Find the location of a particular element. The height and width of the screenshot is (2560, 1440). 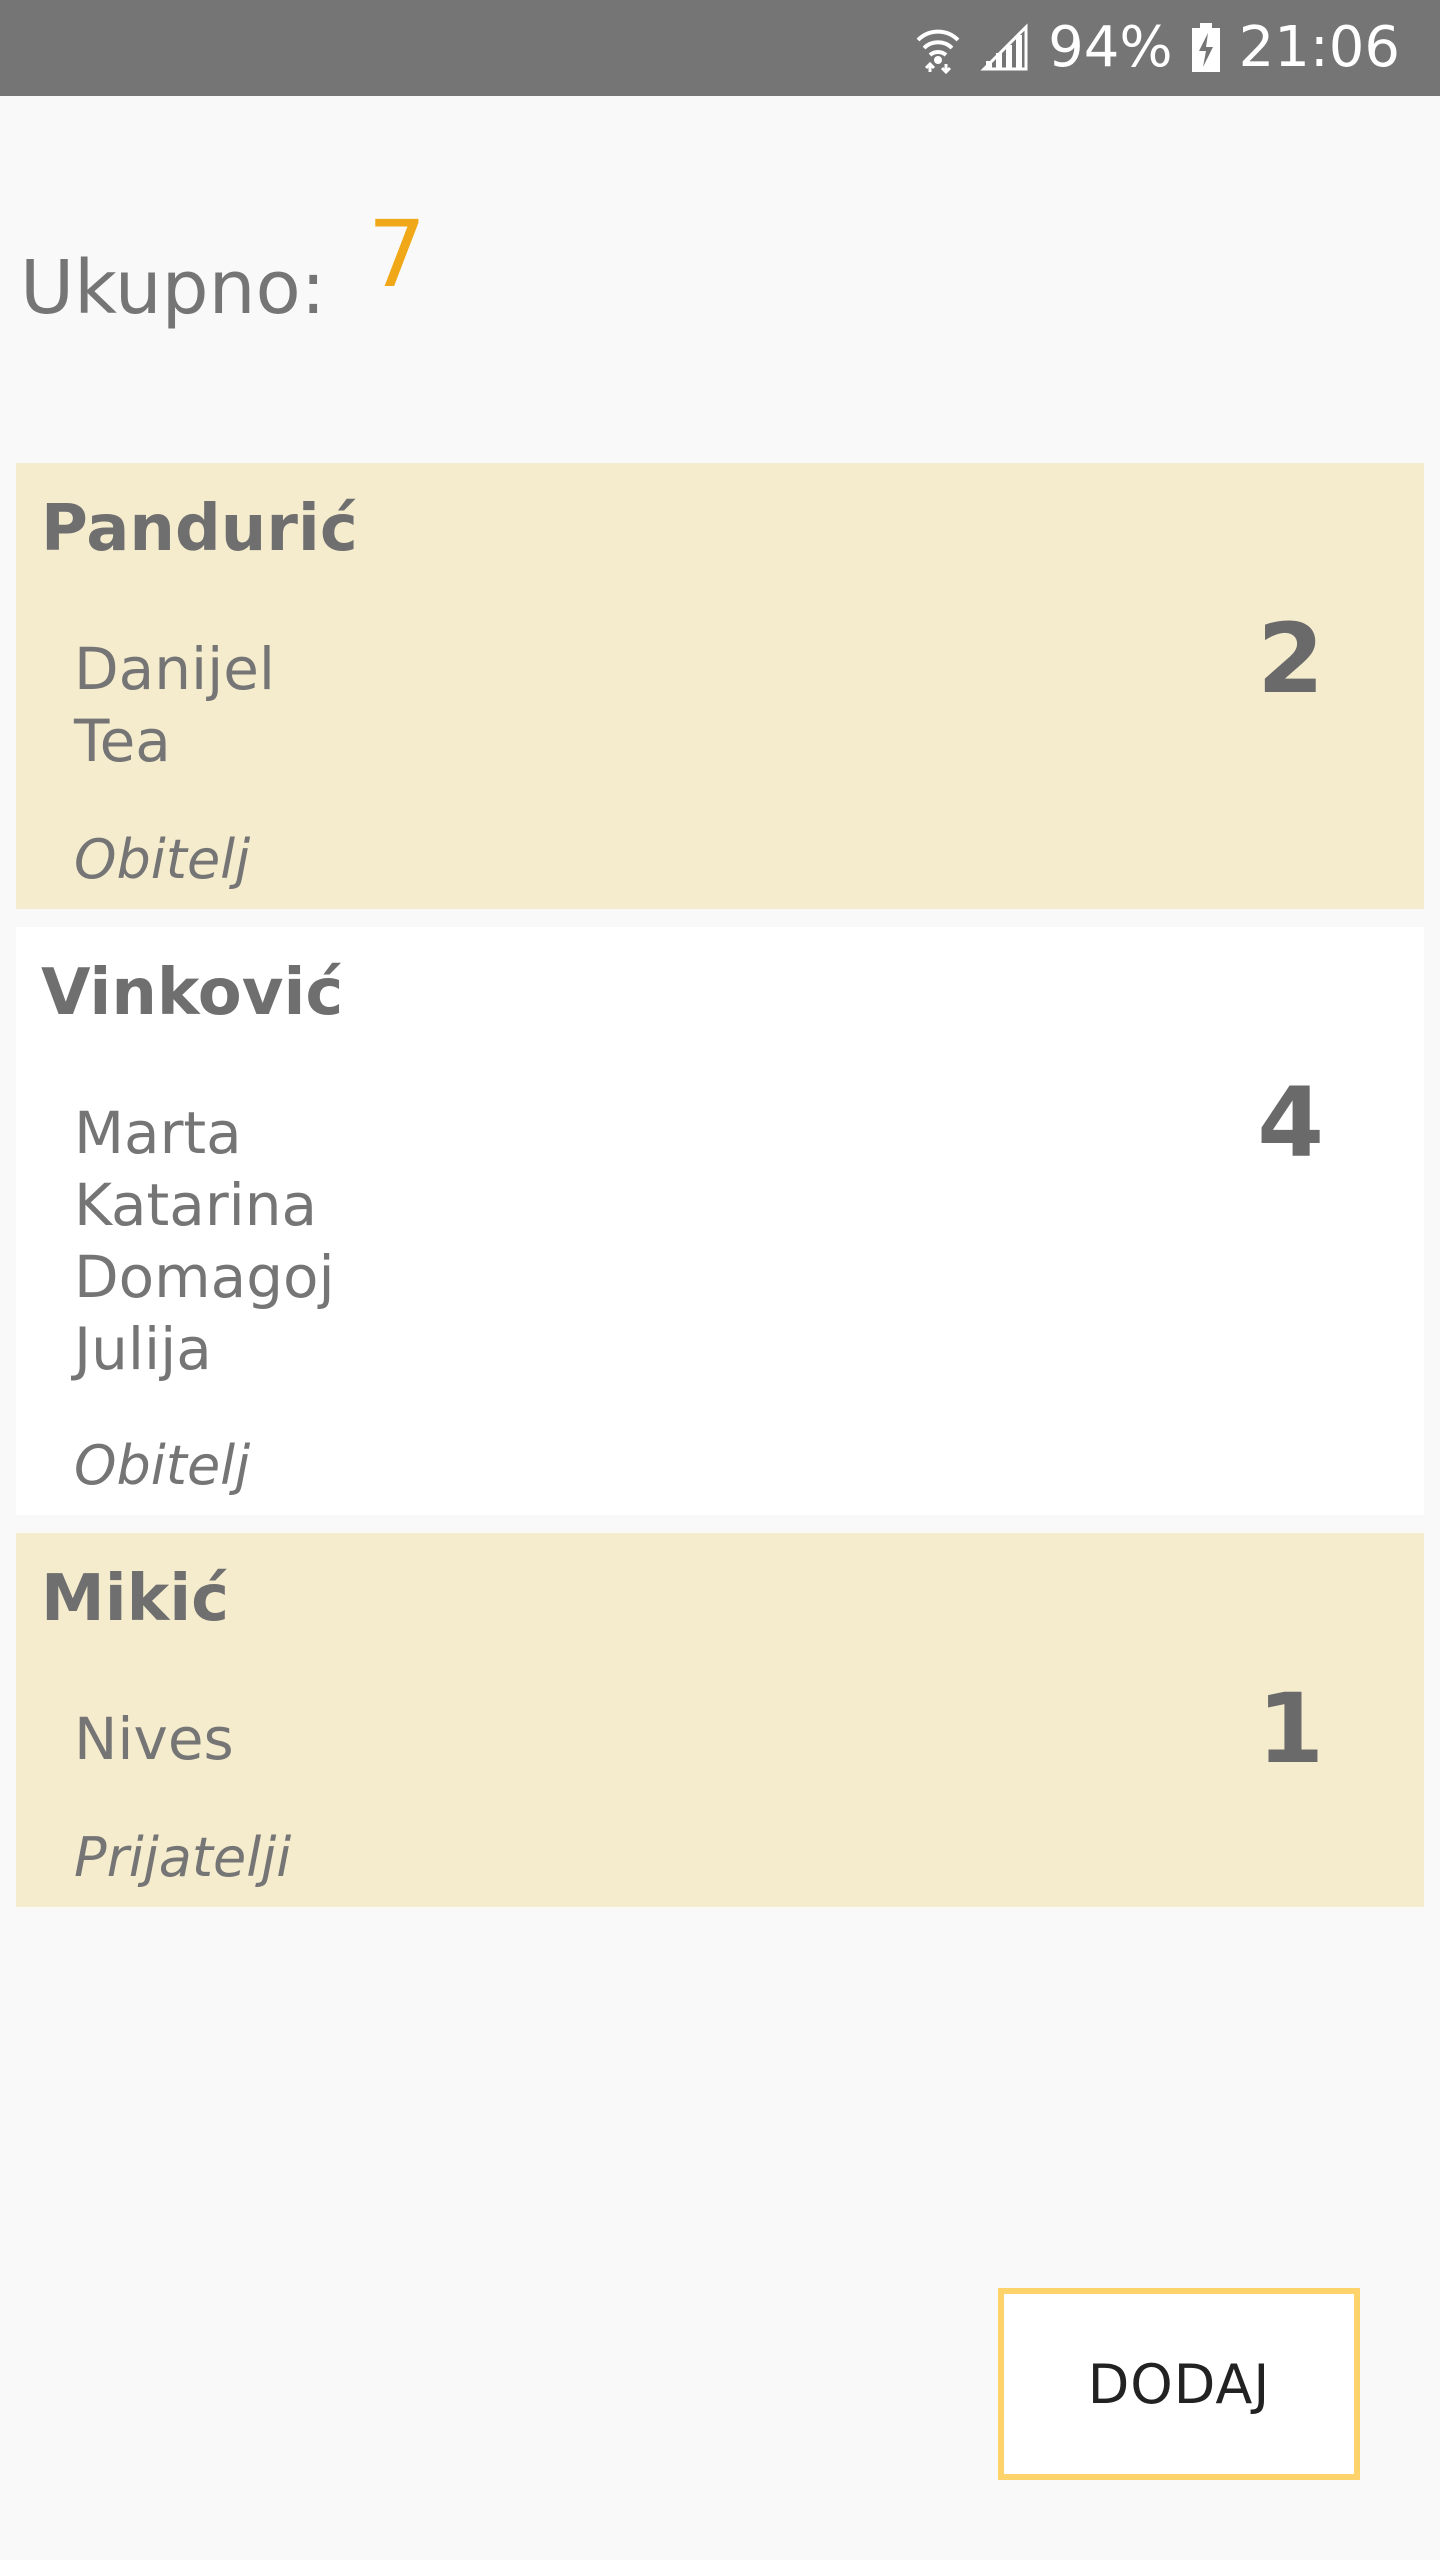

member-name: Katarina is located at coordinates (196, 1205).